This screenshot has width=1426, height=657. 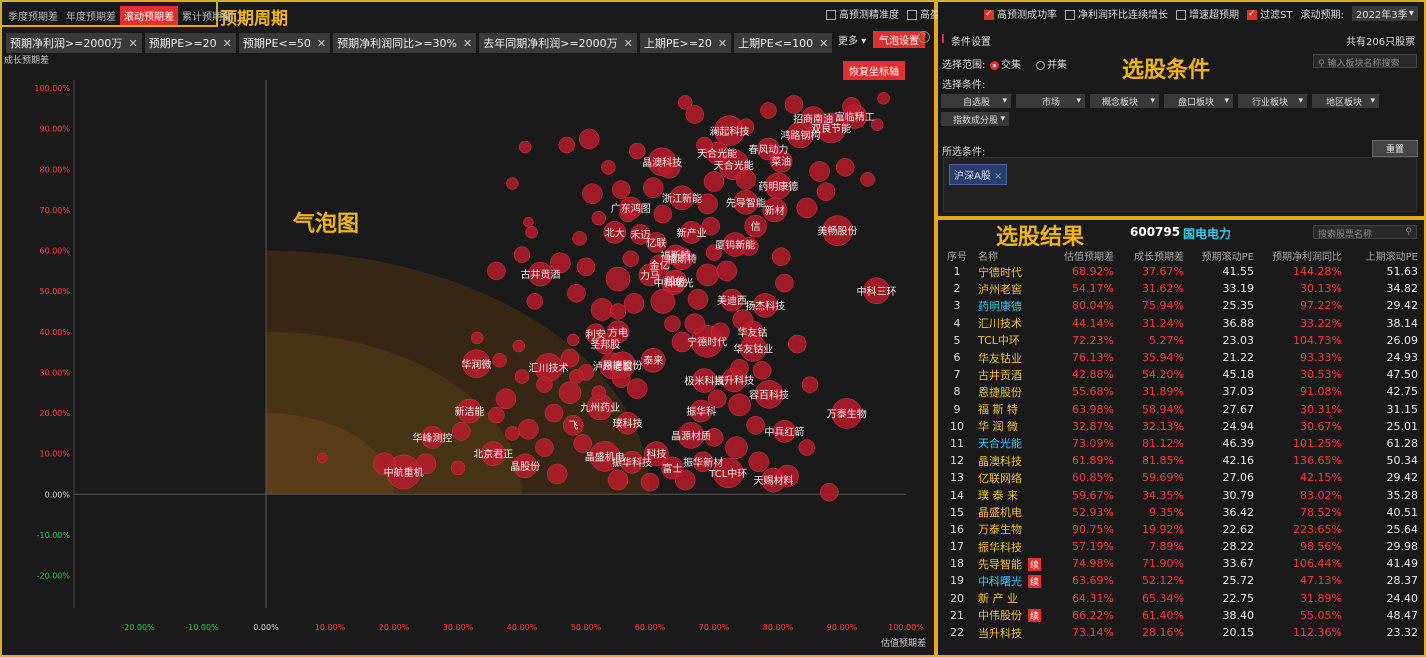 What do you see at coordinates (1020, 13) in the screenshot?
I see `option-success-rate: 高预测成功率` at bounding box center [1020, 13].